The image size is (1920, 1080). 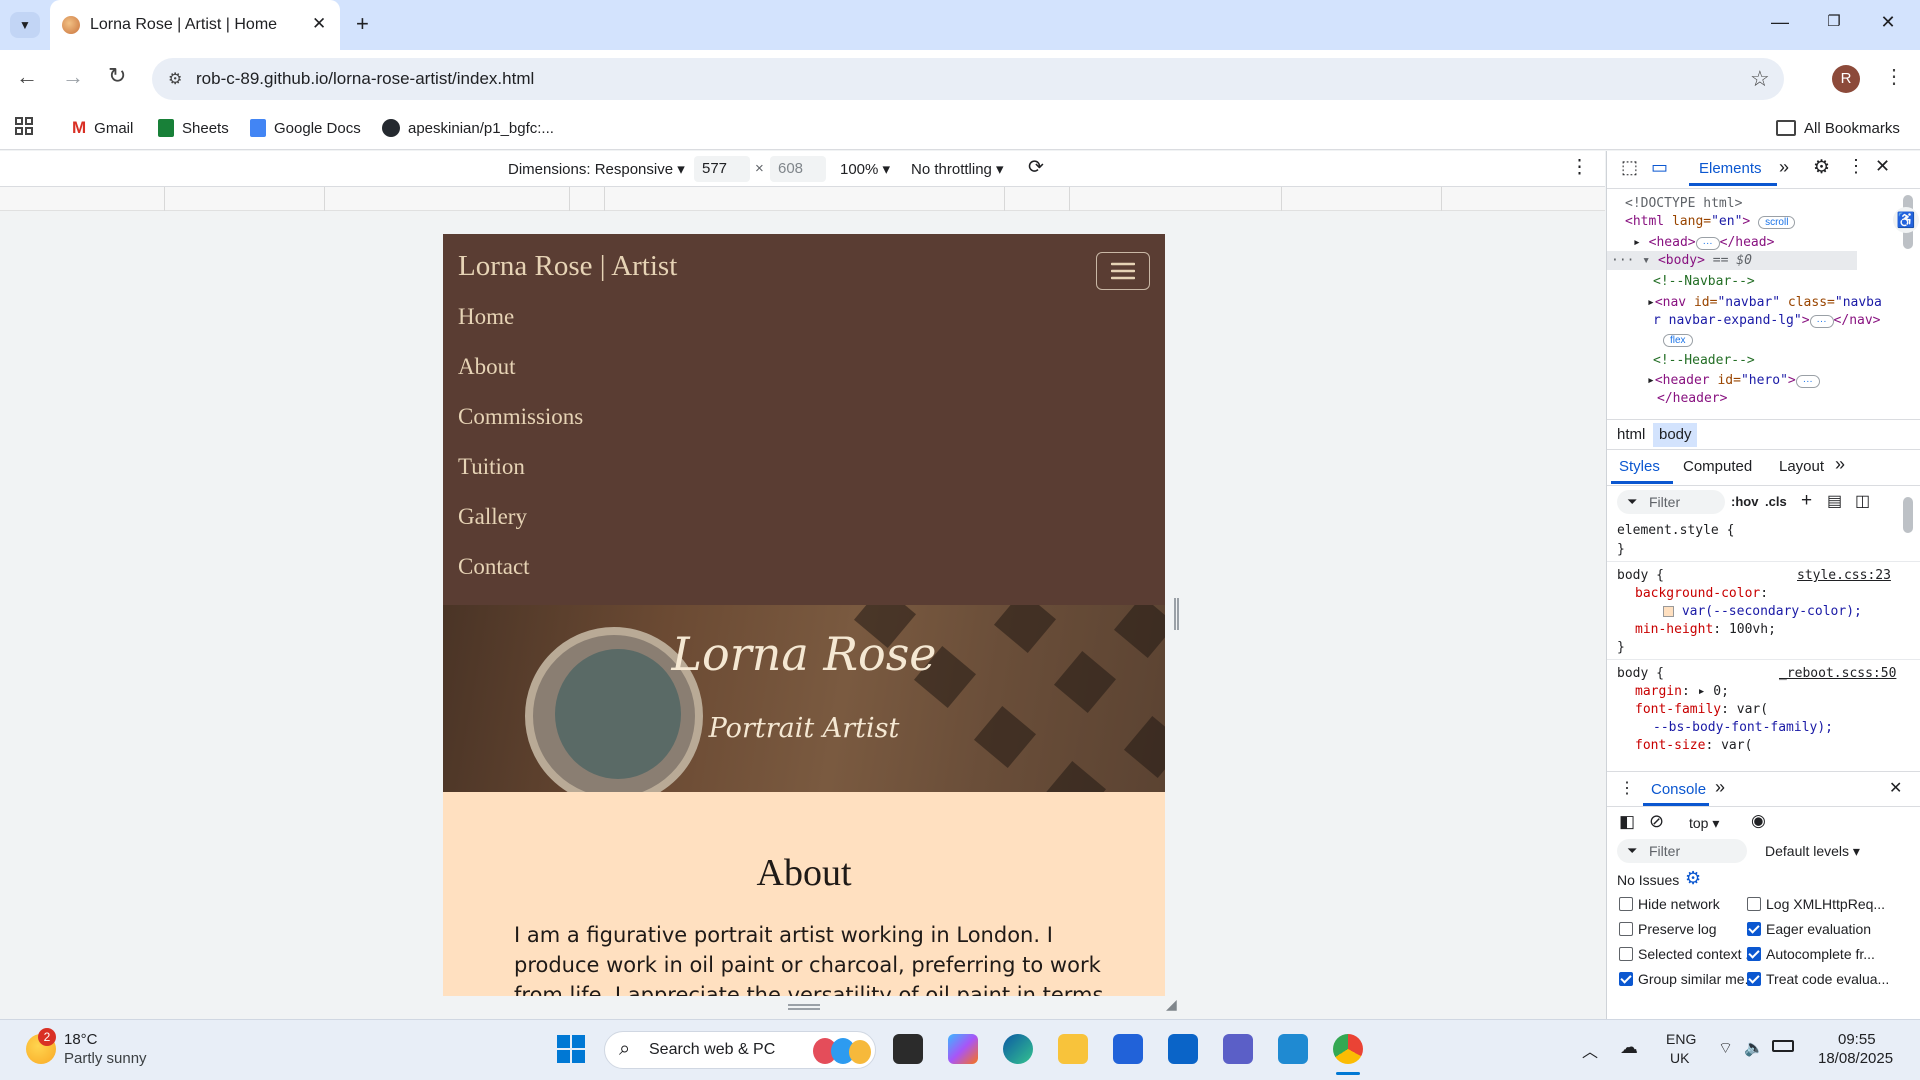 What do you see at coordinates (1678, 789) in the screenshot?
I see `tab-console: Console` at bounding box center [1678, 789].